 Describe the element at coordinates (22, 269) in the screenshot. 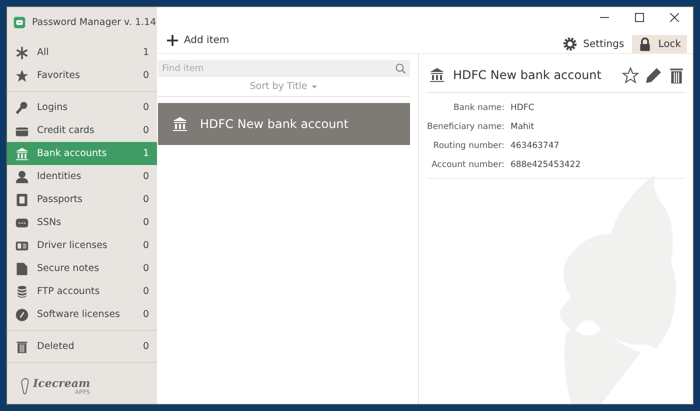

I see `document-icon` at that location.